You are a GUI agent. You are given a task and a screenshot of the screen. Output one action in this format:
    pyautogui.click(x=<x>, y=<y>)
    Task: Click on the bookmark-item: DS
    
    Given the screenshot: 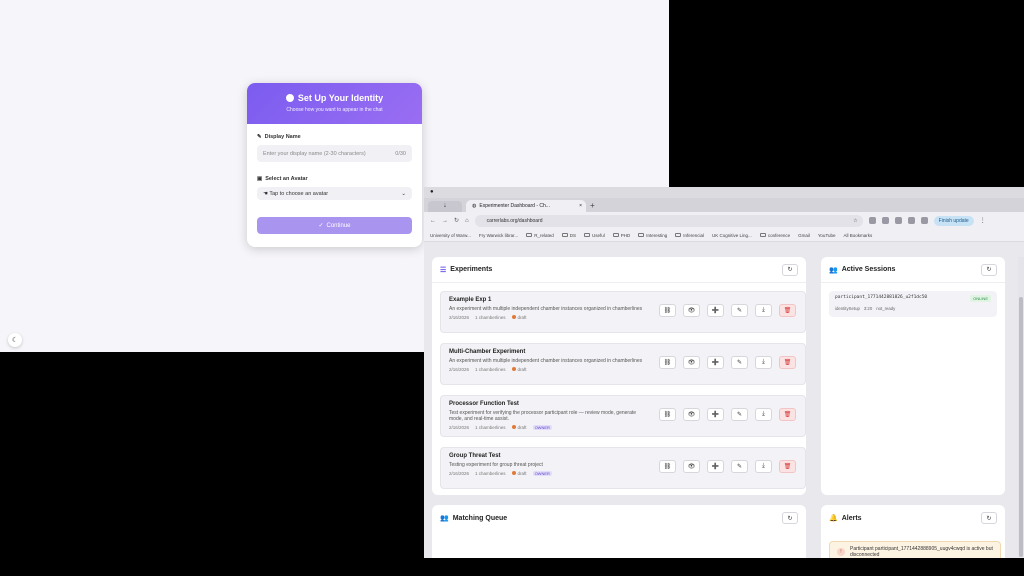 What is the action you would take?
    pyautogui.click(x=572, y=235)
    